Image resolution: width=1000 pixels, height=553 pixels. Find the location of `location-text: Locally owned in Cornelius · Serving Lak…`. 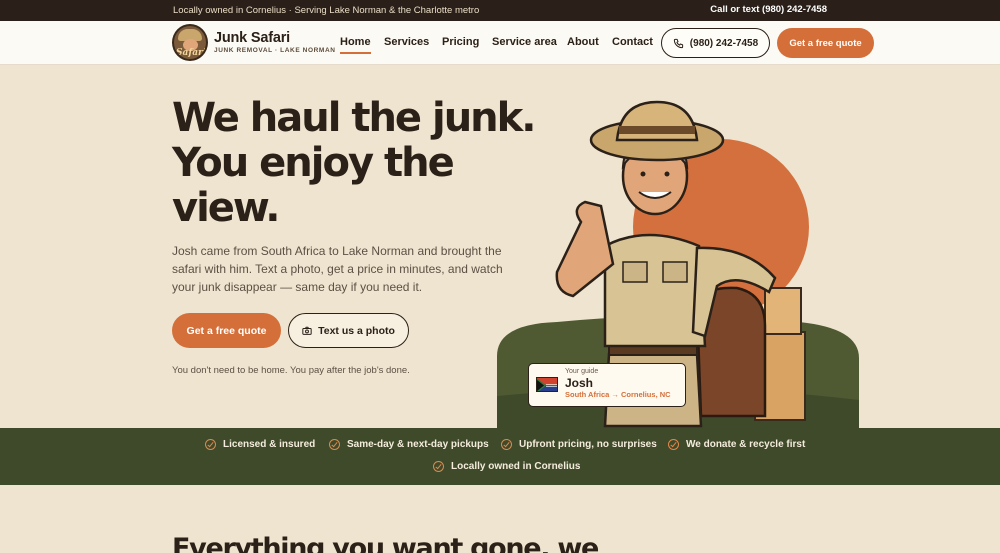

location-text: Locally owned in Cornelius · Serving Lak… is located at coordinates (326, 10).